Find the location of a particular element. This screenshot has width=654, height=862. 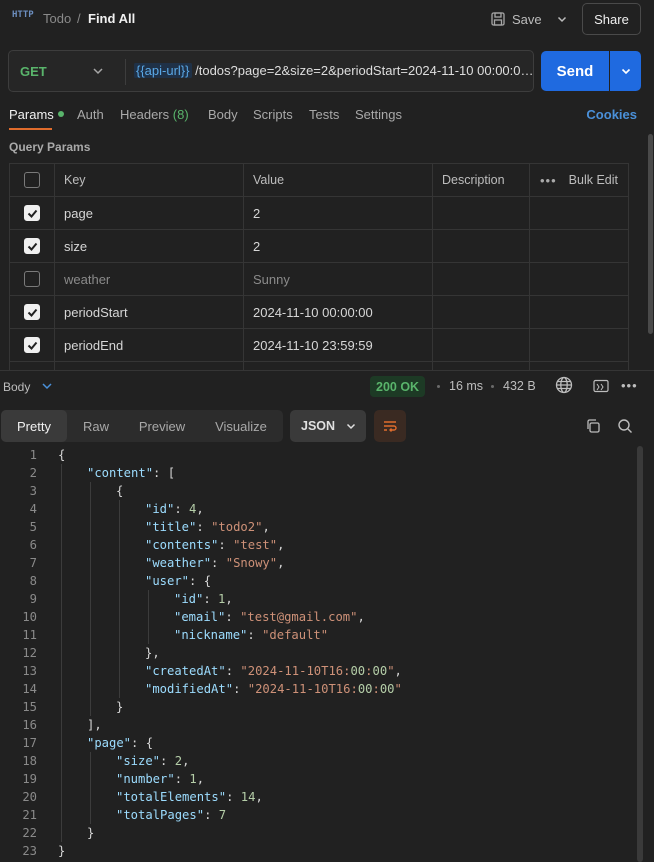

copy-icon is located at coordinates (593, 426).